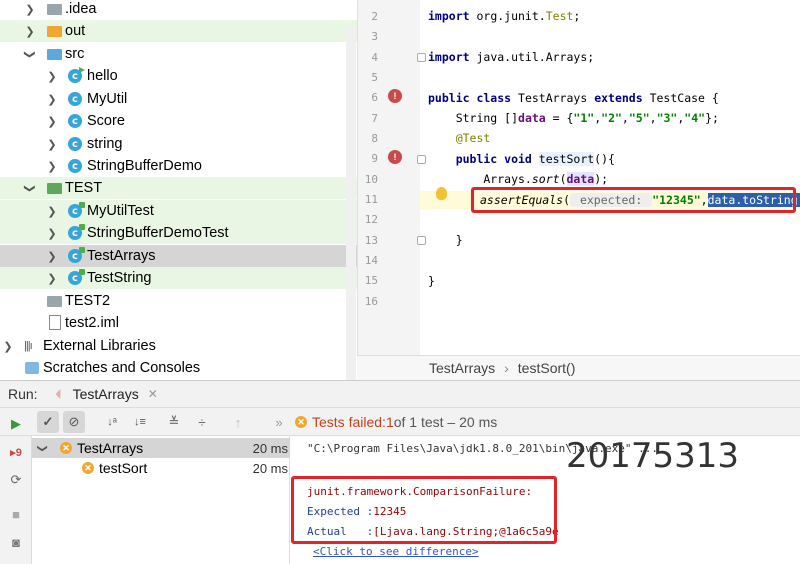  What do you see at coordinates (371, 199) in the screenshot?
I see `line-number: 11` at bounding box center [371, 199].